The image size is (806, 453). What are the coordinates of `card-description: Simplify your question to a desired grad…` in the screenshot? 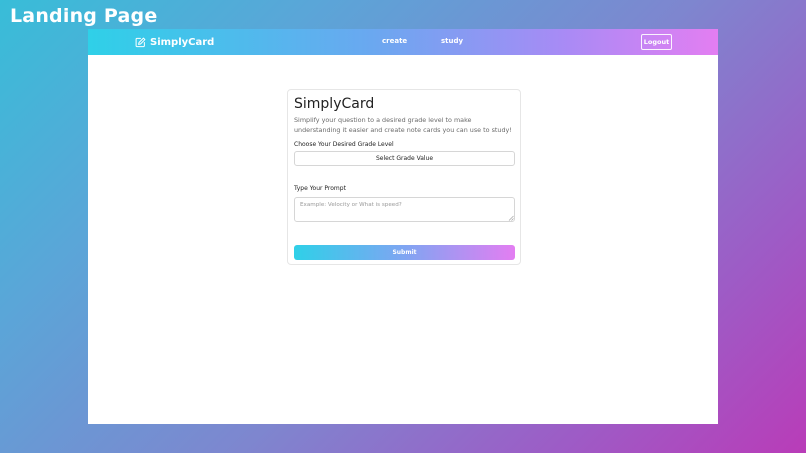 It's located at (403, 125).